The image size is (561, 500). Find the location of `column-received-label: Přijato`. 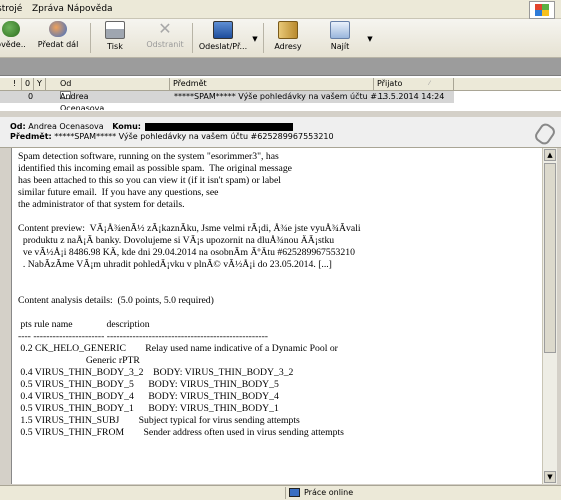

column-received-label: Přijato is located at coordinates (390, 83).